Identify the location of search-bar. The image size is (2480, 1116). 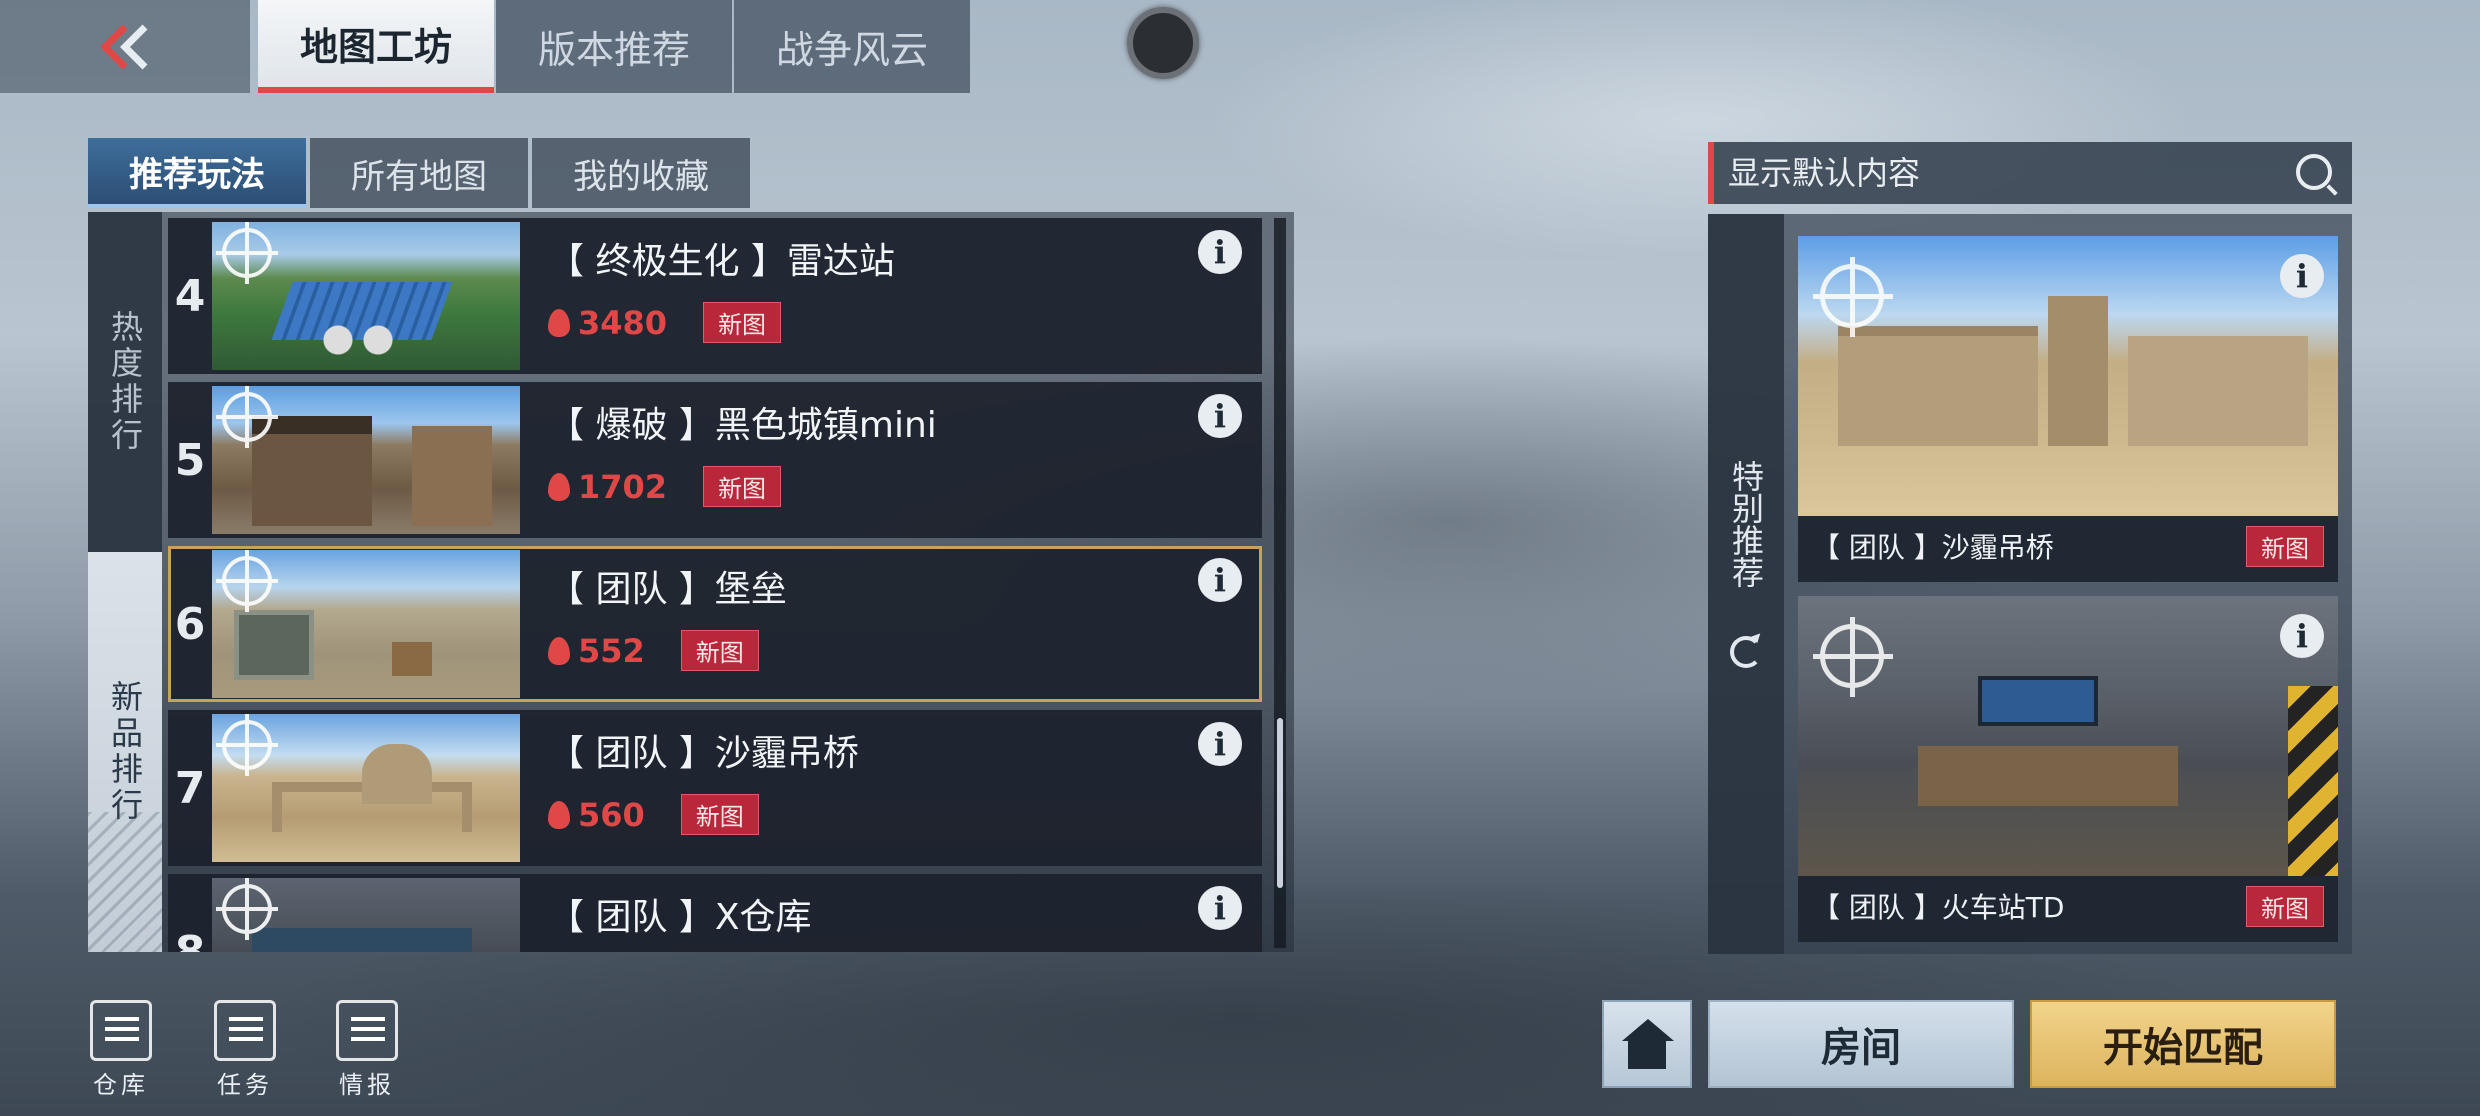
(2030, 173).